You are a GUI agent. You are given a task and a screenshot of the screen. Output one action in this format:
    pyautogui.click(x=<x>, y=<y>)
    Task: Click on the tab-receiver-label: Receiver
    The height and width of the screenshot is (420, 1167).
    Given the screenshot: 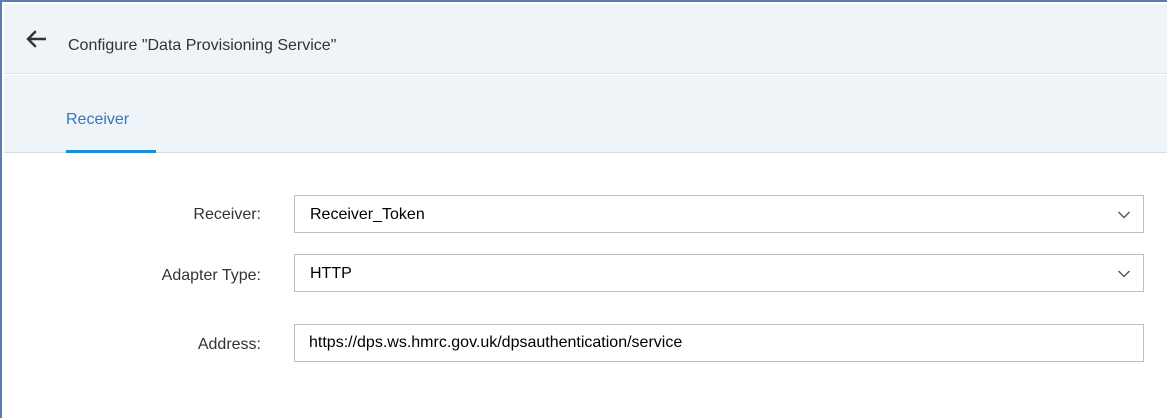 What is the action you would take?
    pyautogui.click(x=98, y=119)
    